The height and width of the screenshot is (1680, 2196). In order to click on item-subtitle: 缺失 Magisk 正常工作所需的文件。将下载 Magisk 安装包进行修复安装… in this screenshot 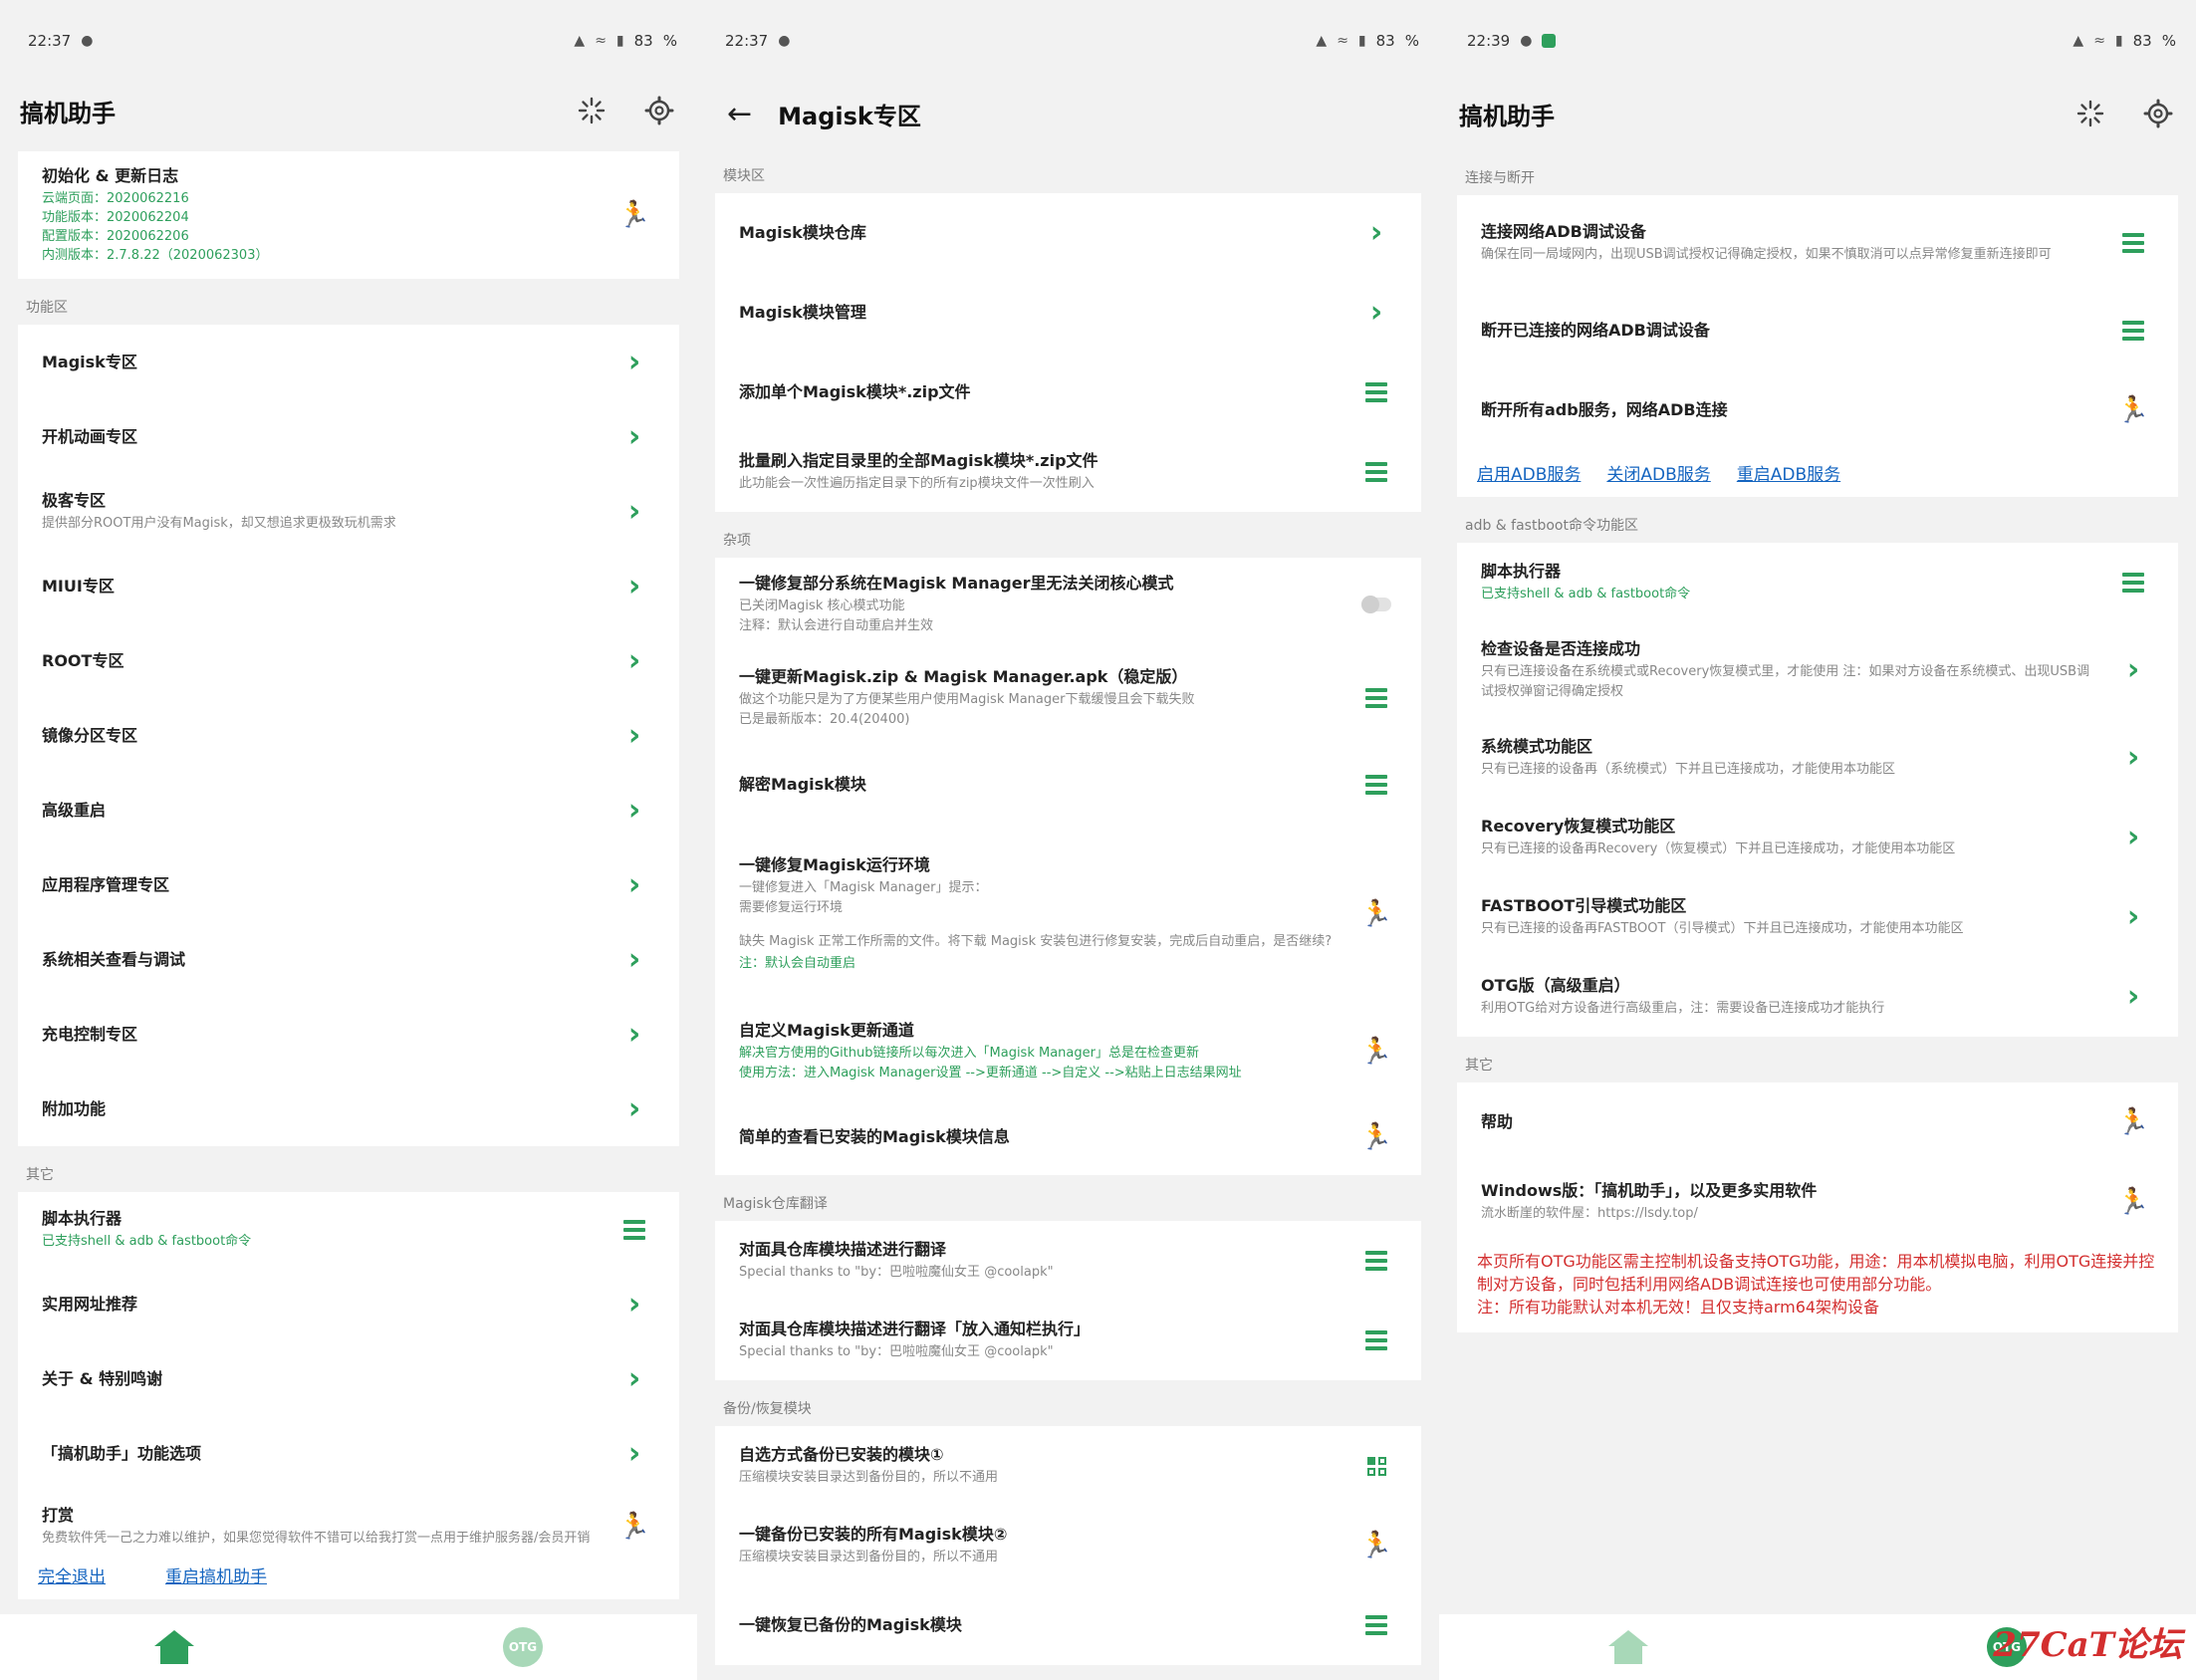, I will do `click(1036, 941)`.